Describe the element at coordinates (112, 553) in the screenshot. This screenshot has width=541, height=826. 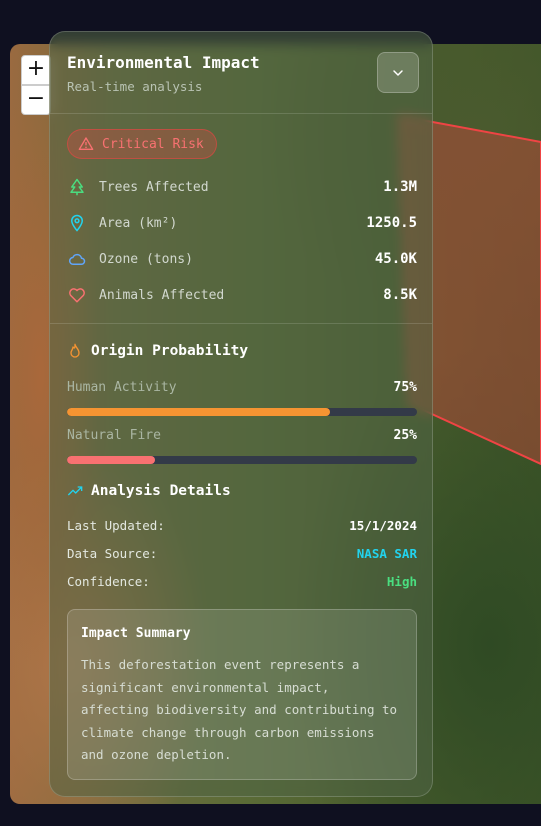
I see `detail-key: Data Source:` at that location.